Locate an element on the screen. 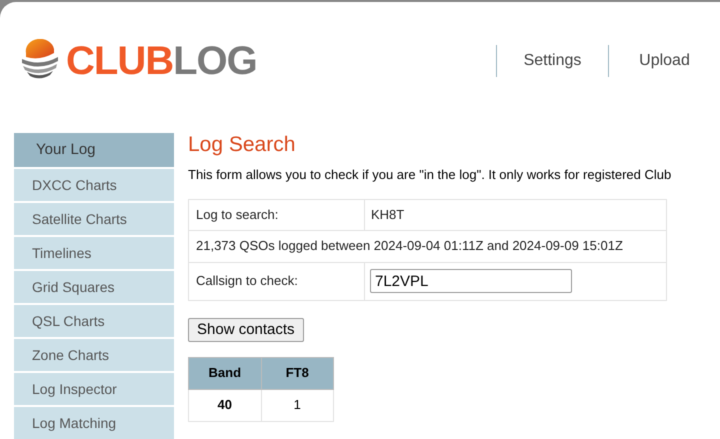 The height and width of the screenshot is (439, 720). page-title: Log Search is located at coordinates (242, 144).